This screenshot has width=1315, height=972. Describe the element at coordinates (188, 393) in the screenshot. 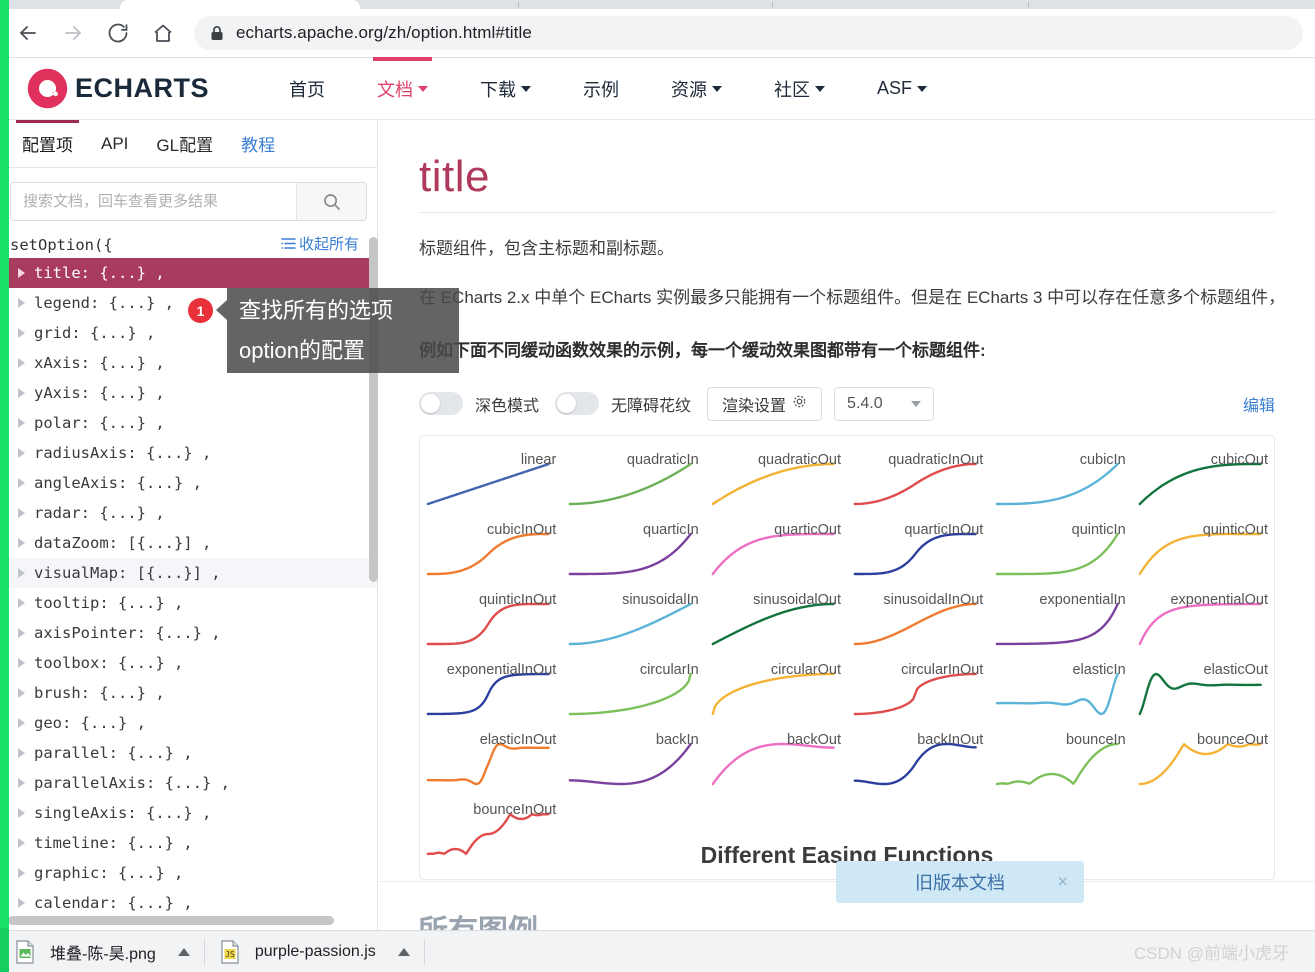

I see `option-tree-item: yAxis: {...} ,` at that location.